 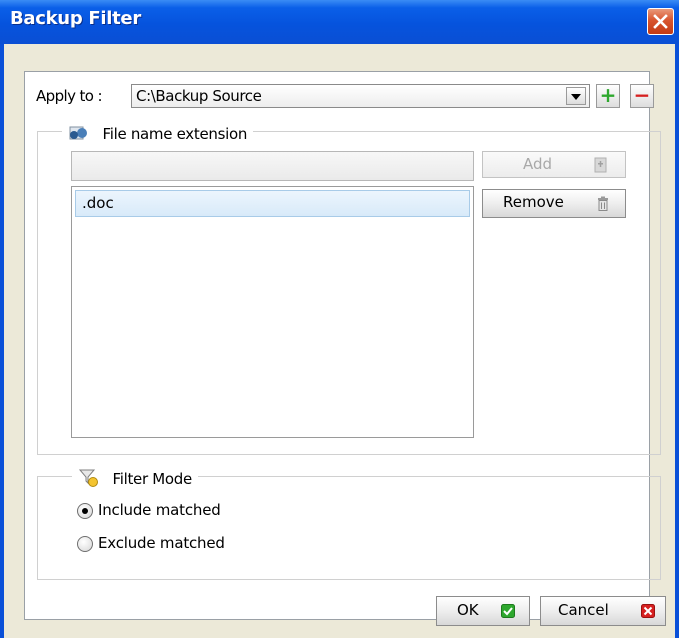 What do you see at coordinates (175, 134) in the screenshot?
I see `file-extension-legend-text: File name extension` at bounding box center [175, 134].